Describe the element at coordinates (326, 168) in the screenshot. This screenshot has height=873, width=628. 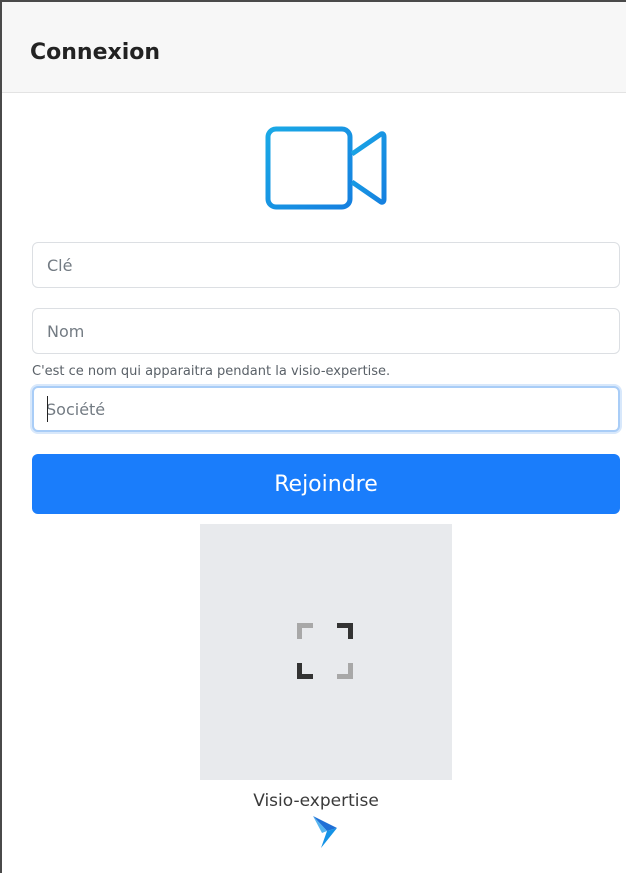
I see `video-camera-icon` at that location.